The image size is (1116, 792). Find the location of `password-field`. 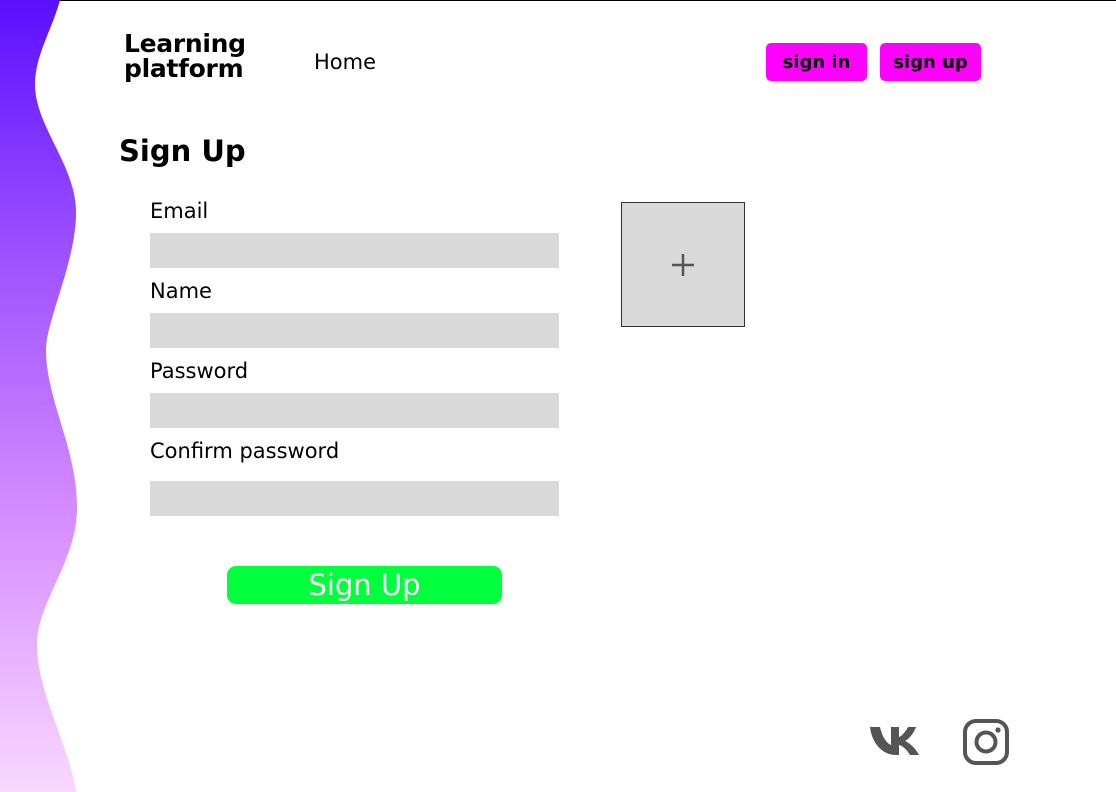

password-field is located at coordinates (354, 410).